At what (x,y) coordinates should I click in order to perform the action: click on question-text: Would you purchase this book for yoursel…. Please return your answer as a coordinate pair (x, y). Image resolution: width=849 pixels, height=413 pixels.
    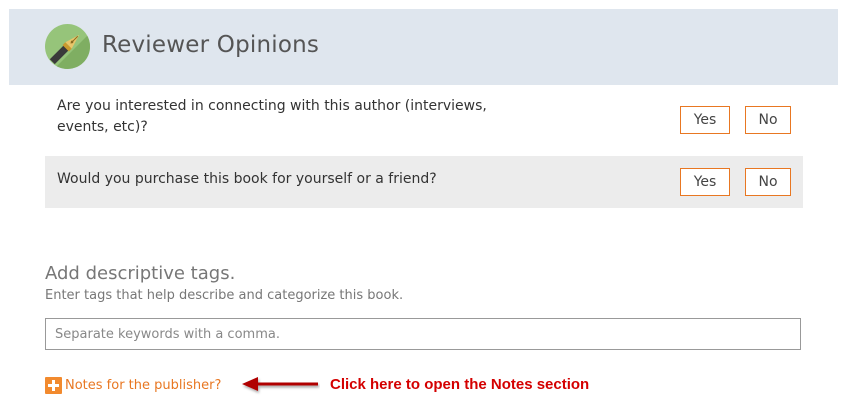
    Looking at the image, I should click on (247, 179).